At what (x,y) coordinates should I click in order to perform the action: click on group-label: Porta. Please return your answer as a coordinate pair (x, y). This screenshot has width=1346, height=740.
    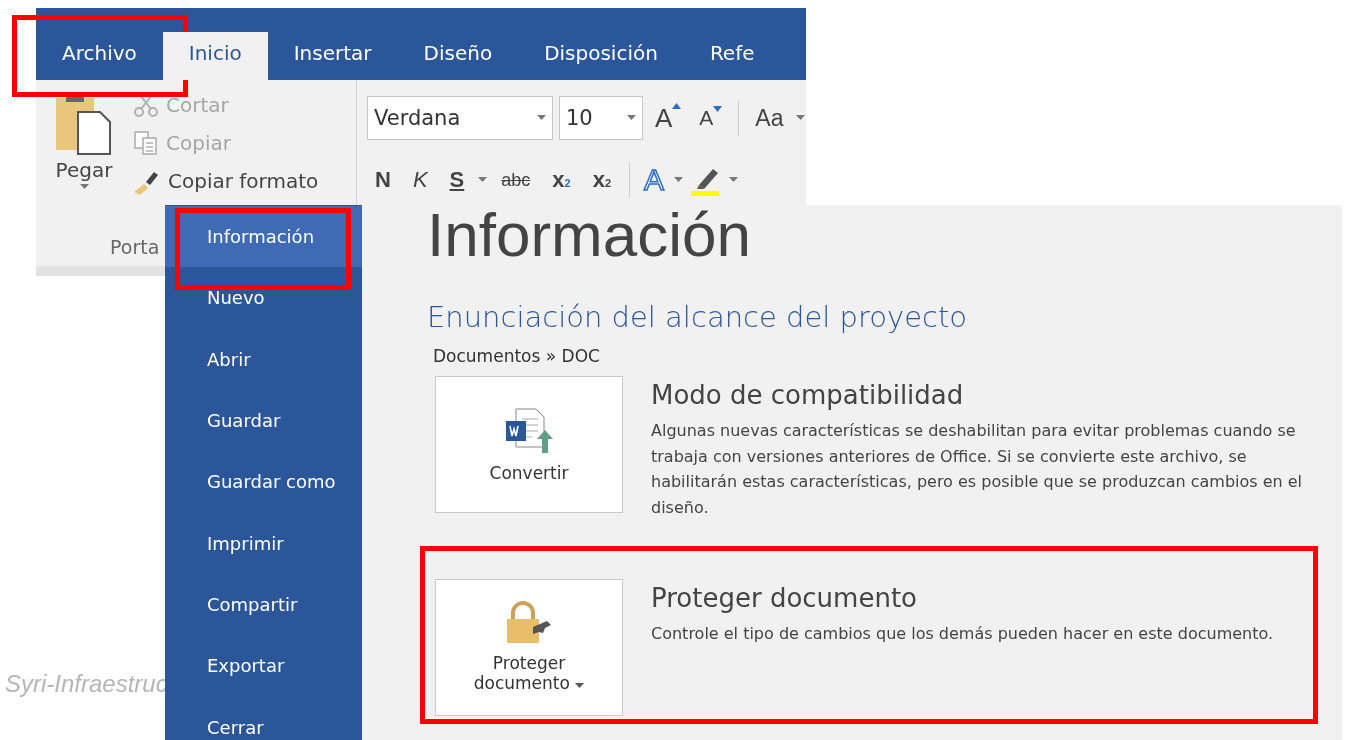
    Looking at the image, I should click on (135, 248).